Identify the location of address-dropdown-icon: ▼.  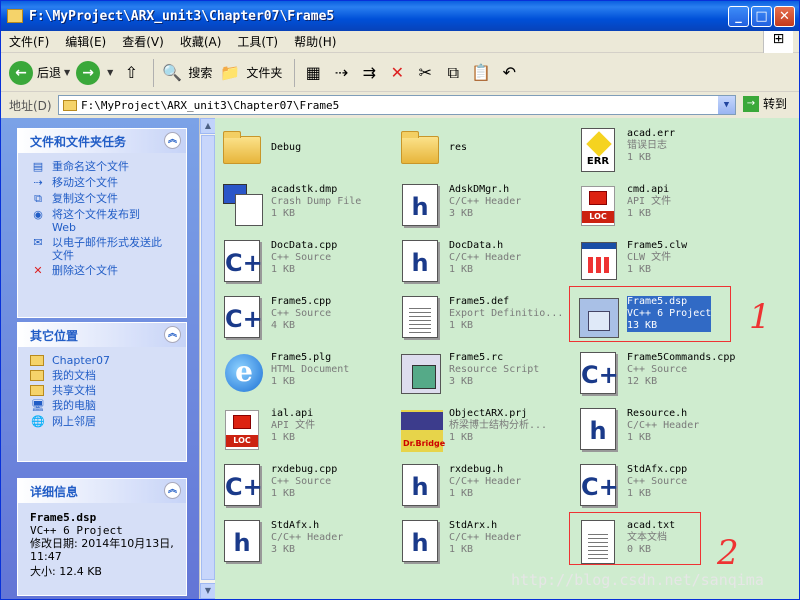
(726, 105).